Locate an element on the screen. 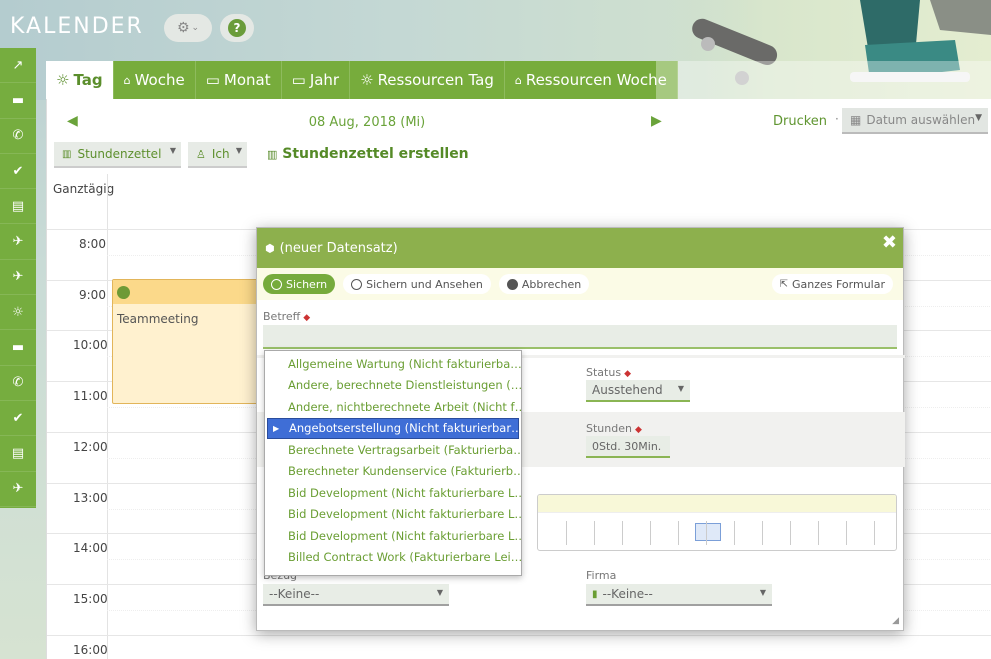 This screenshot has width=991, height=659. person-icon: ♙ is located at coordinates (201, 154).